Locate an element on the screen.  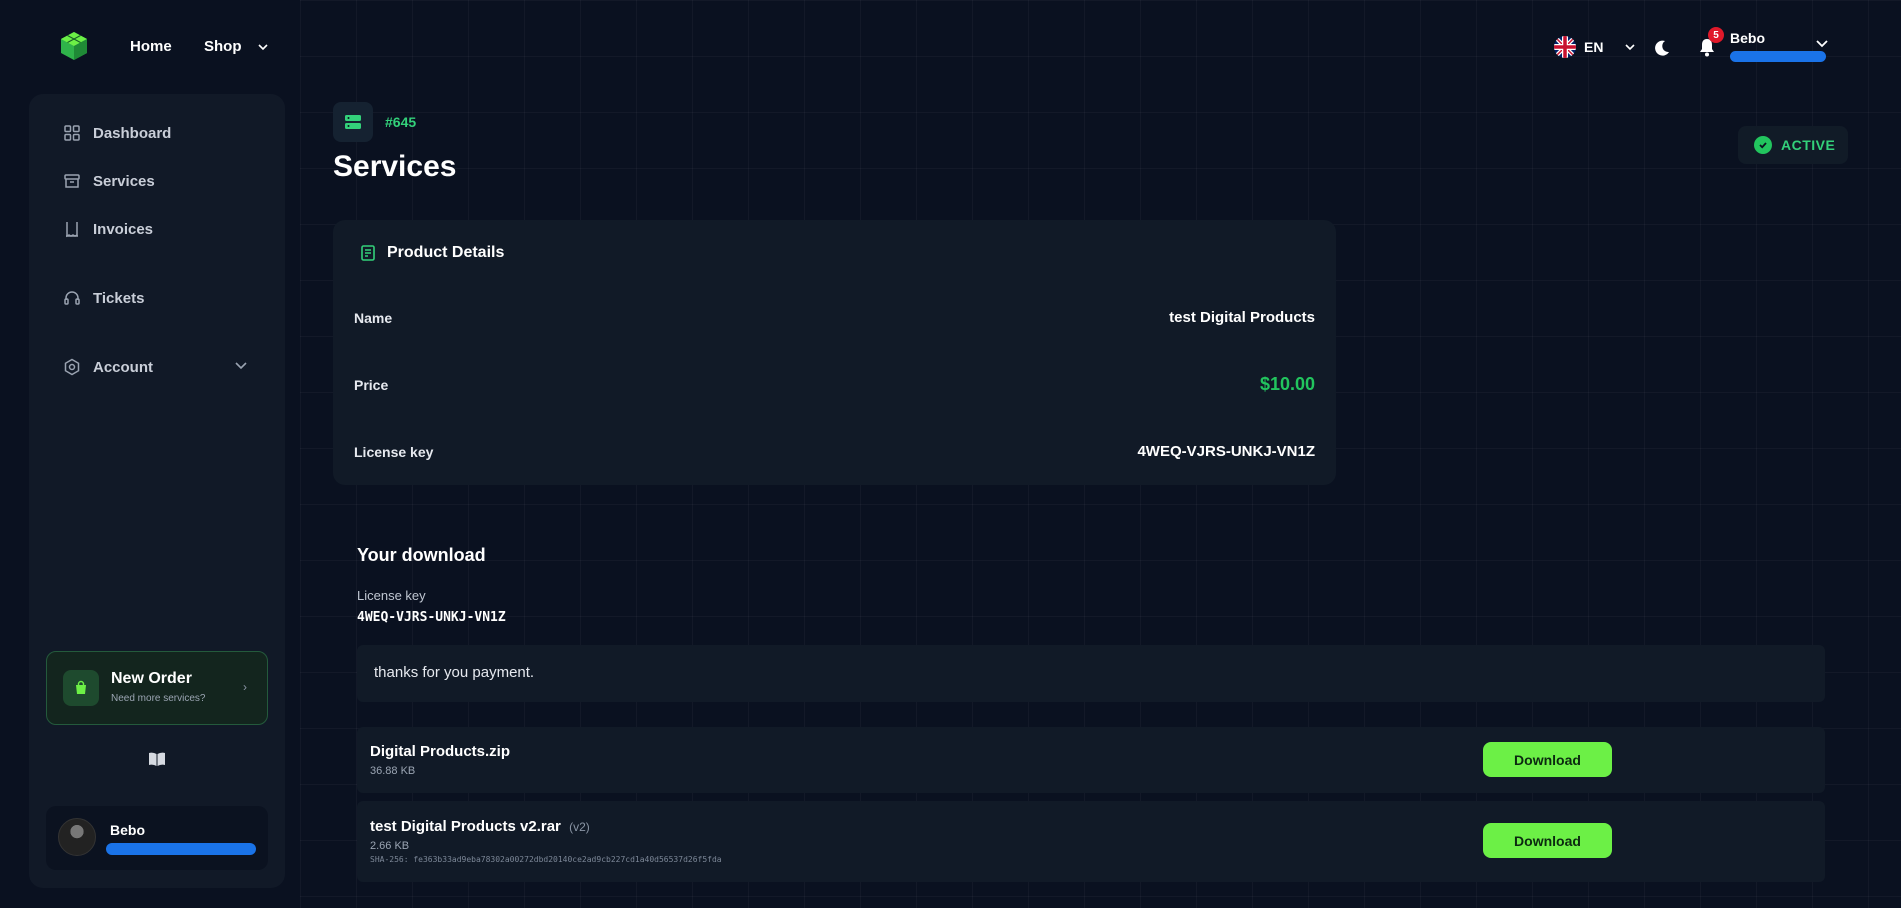
download-note: thanks for you payment. is located at coordinates (1091, 673).